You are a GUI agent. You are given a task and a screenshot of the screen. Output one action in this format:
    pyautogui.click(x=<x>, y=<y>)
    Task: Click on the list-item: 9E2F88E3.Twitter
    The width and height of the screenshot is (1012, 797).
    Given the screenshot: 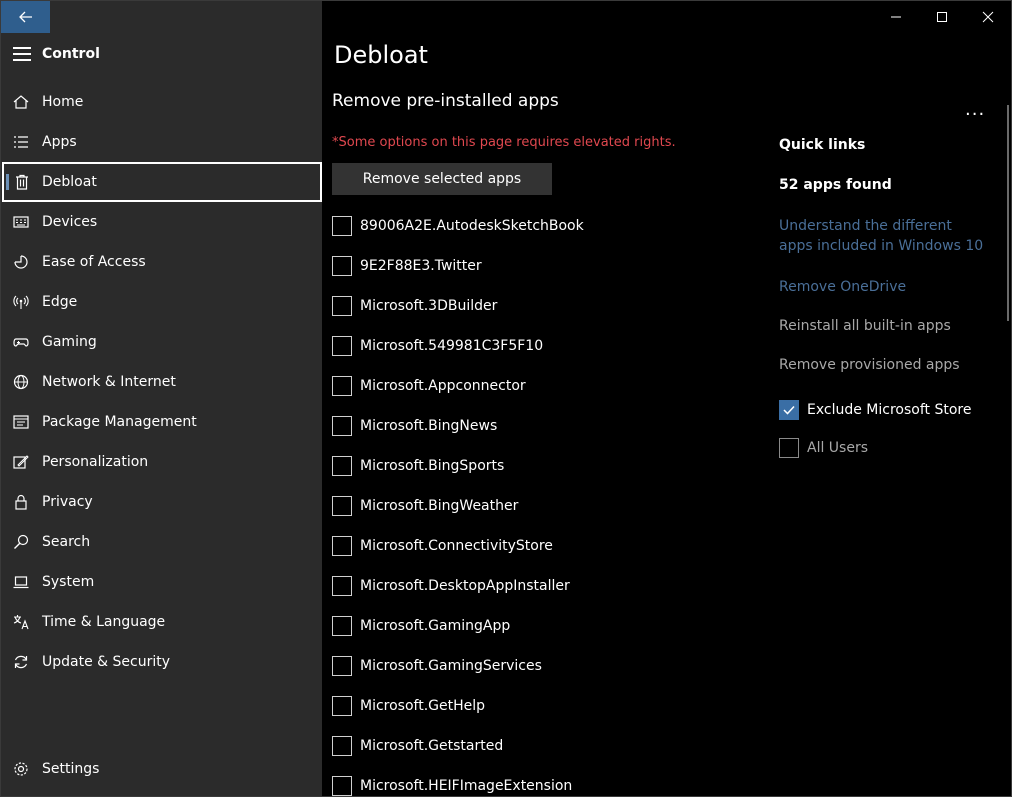 What is the action you would take?
    pyautogui.click(x=407, y=266)
    